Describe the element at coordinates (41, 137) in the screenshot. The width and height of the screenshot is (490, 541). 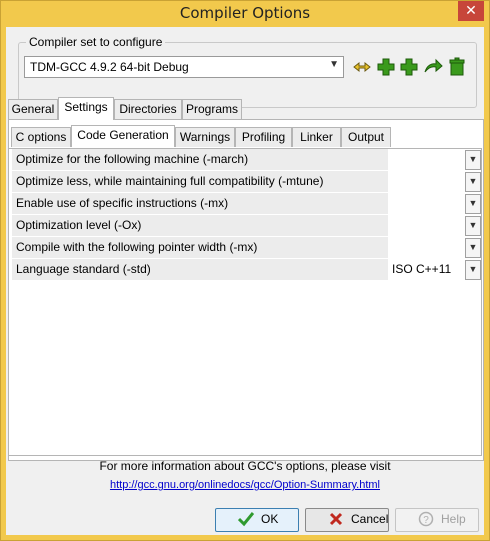
I see `subtab-c-options: C options` at that location.